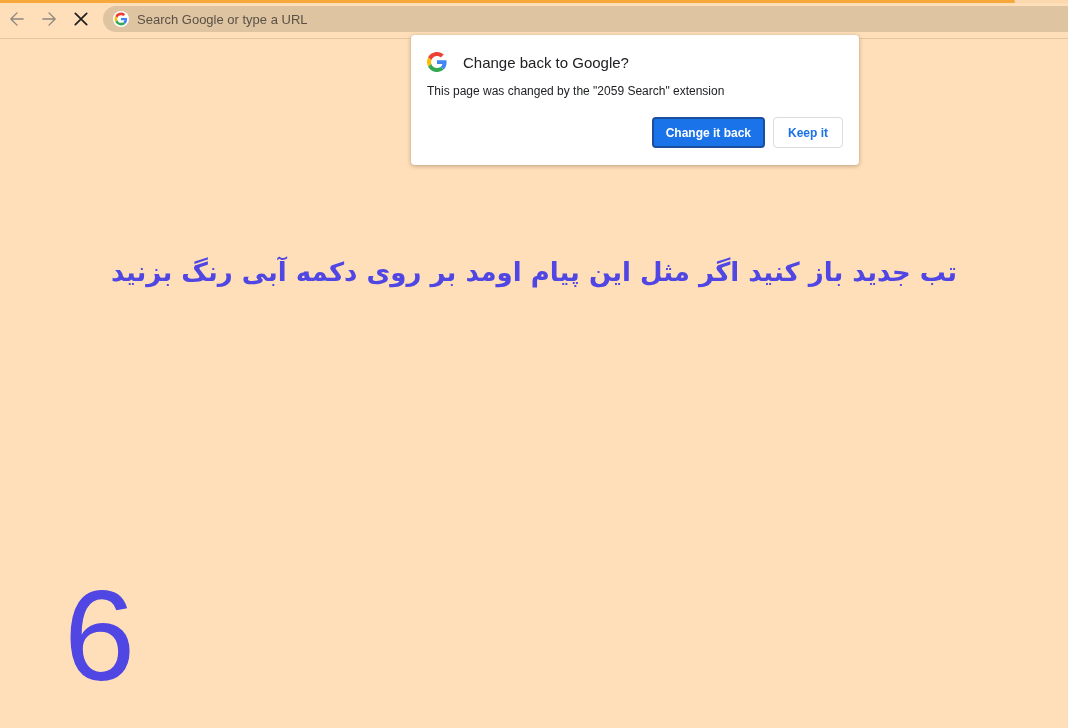 Image resolution: width=1068 pixels, height=728 pixels. What do you see at coordinates (576, 91) in the screenshot?
I see `dialog-message: This page was changed by the "2059 Search" extension` at bounding box center [576, 91].